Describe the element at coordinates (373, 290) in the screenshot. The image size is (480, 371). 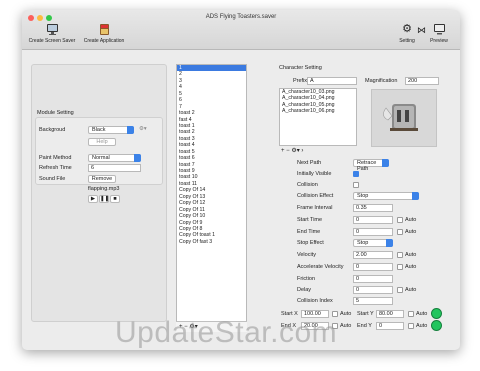
I see `delay-input: 0` at that location.